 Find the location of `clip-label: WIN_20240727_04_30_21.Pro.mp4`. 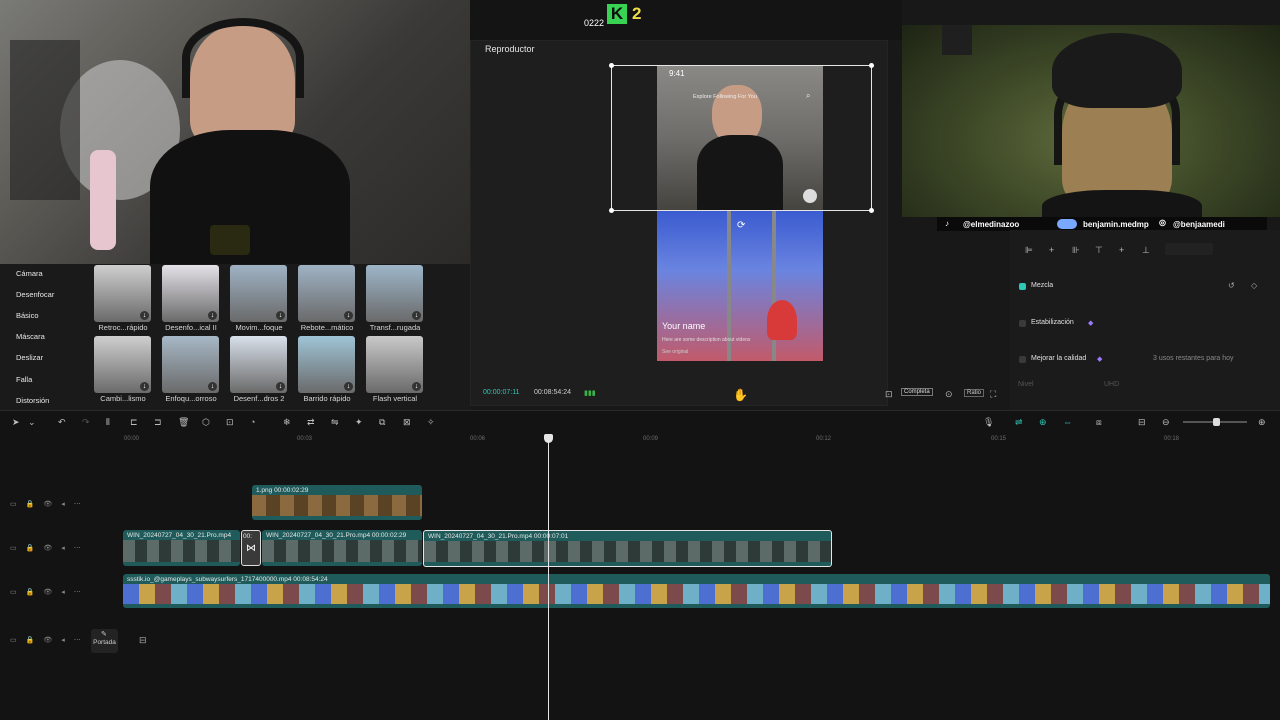

clip-label: WIN_20240727_04_30_21.Pro.mp4 is located at coordinates (179, 535).